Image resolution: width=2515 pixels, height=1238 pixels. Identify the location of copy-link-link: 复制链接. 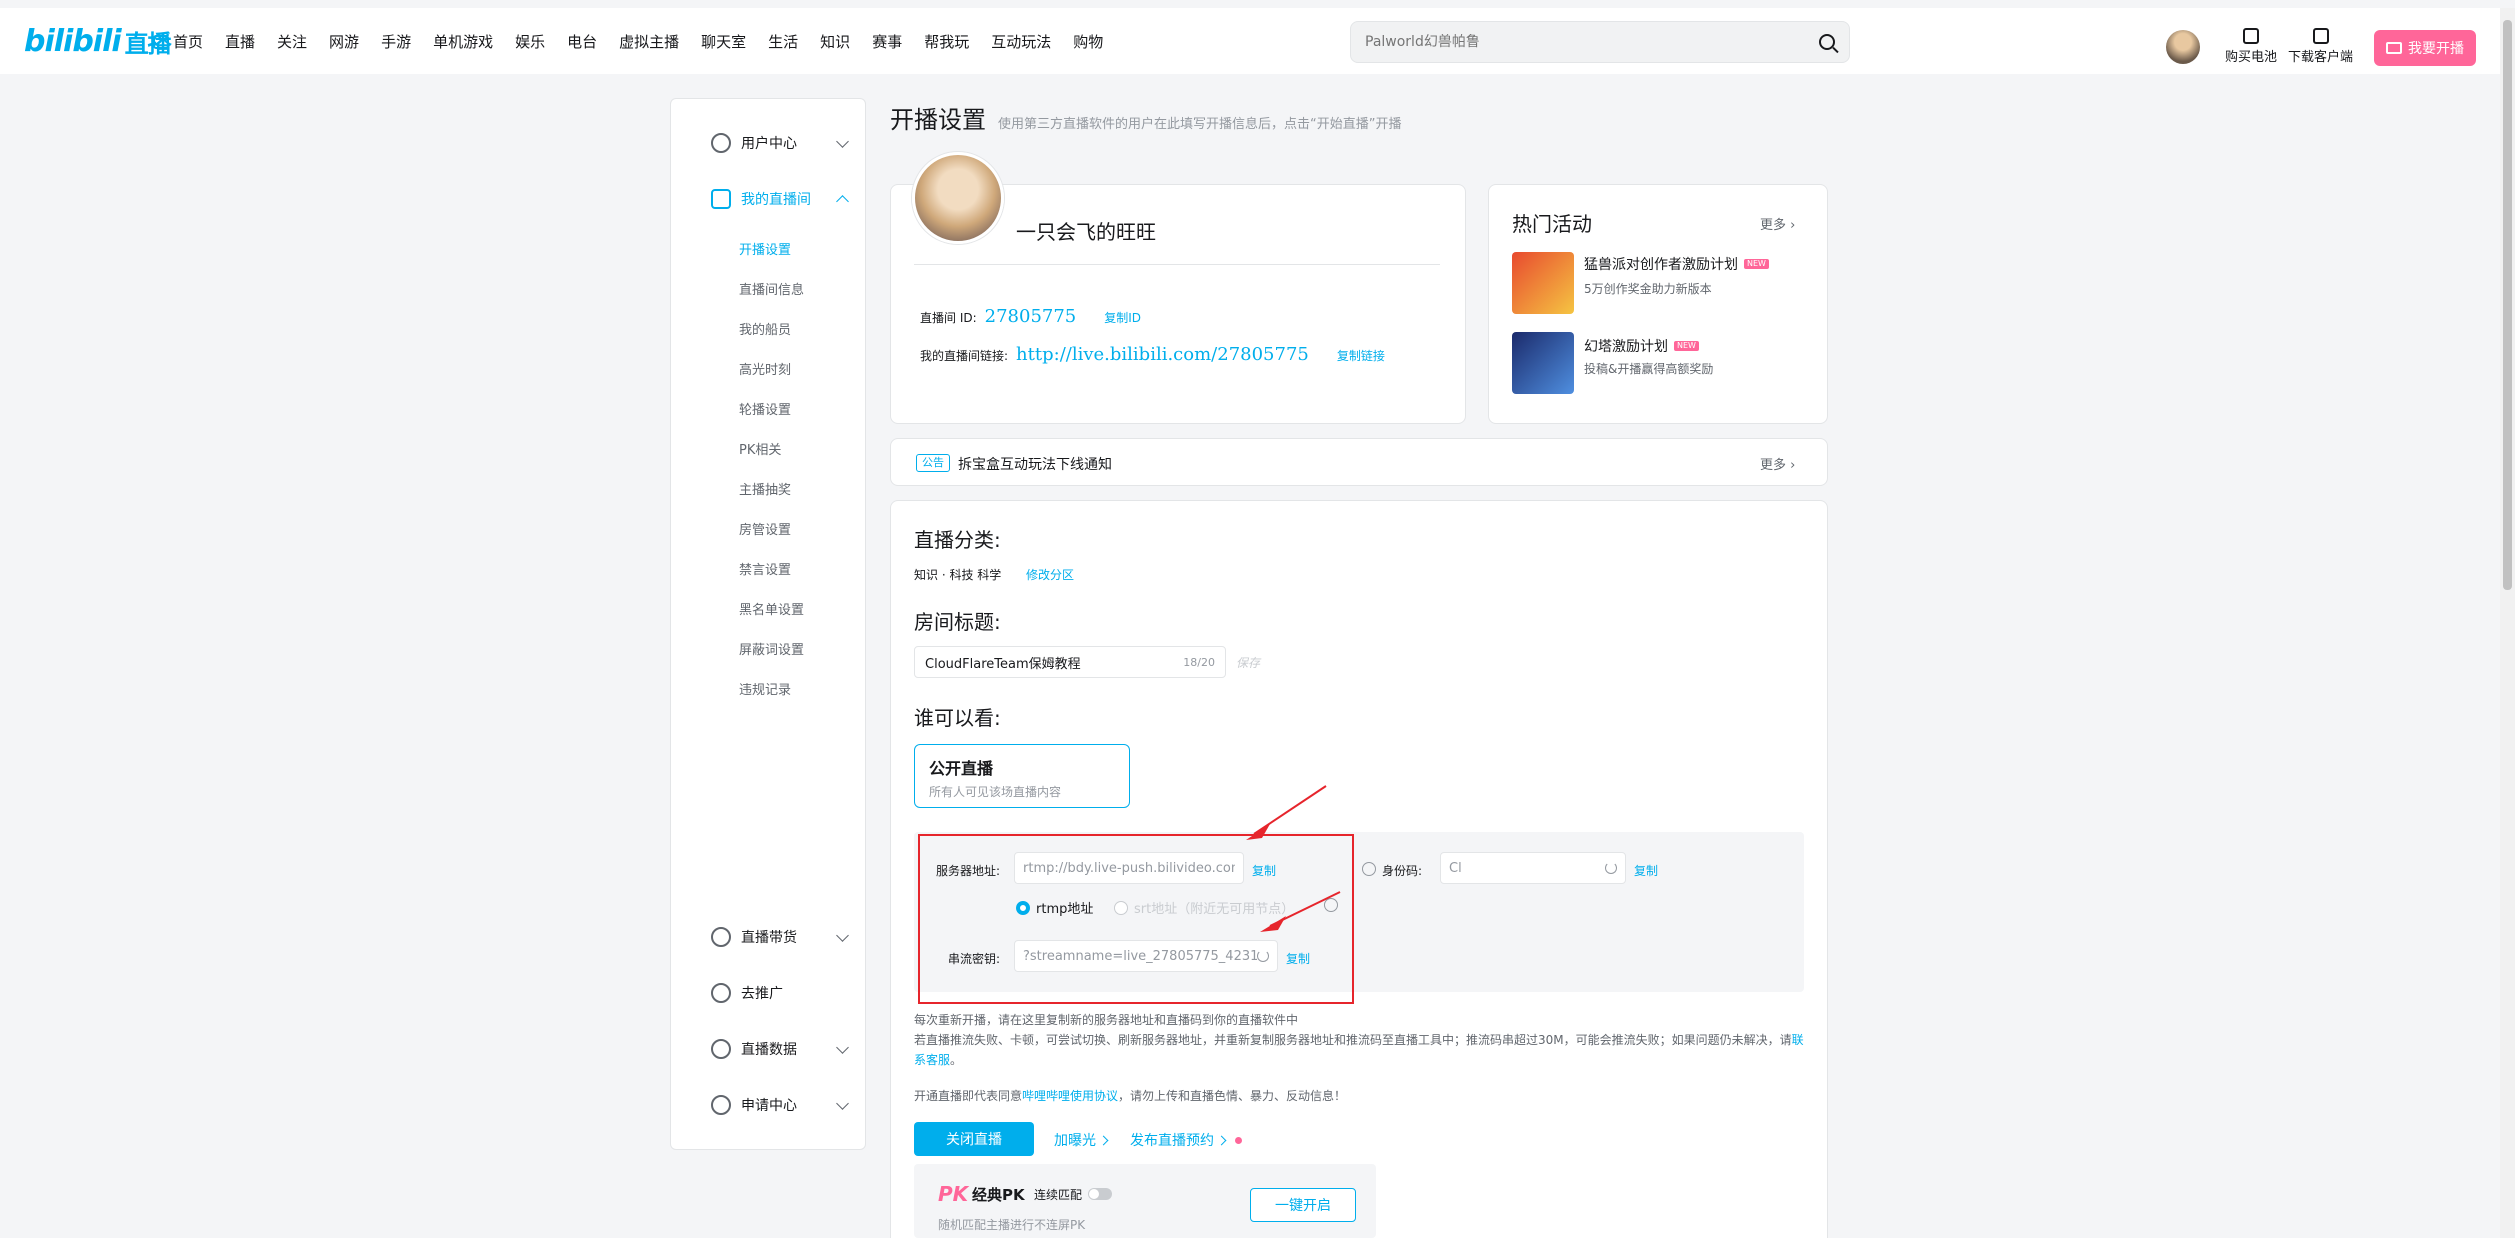
(1361, 355).